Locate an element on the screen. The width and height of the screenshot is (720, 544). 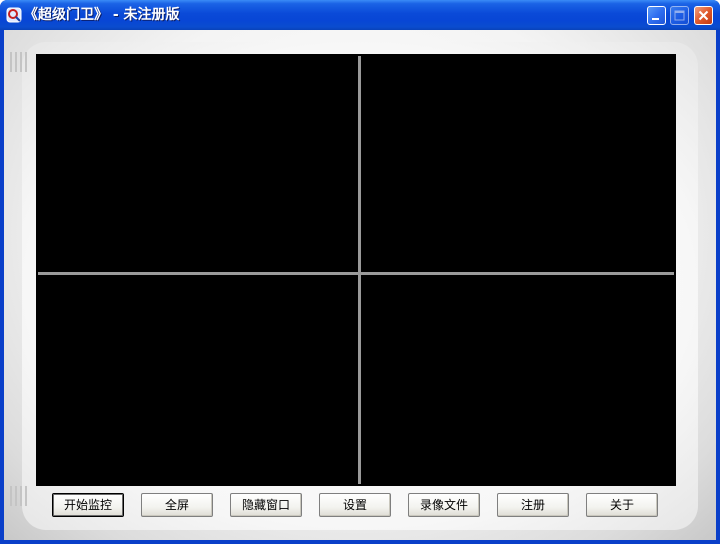
fullscreen-button: 全屏 is located at coordinates (177, 505).